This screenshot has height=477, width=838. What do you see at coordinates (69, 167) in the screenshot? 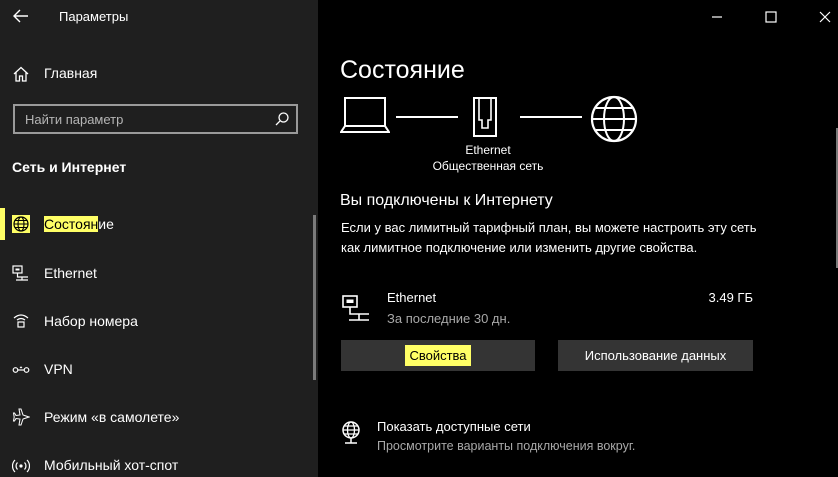
I see `section-title: Сеть и Интернет` at bounding box center [69, 167].